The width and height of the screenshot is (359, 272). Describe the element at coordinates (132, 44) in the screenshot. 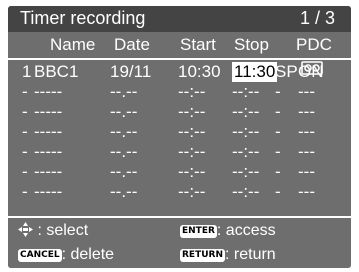

I see `column-header-date: Date` at that location.